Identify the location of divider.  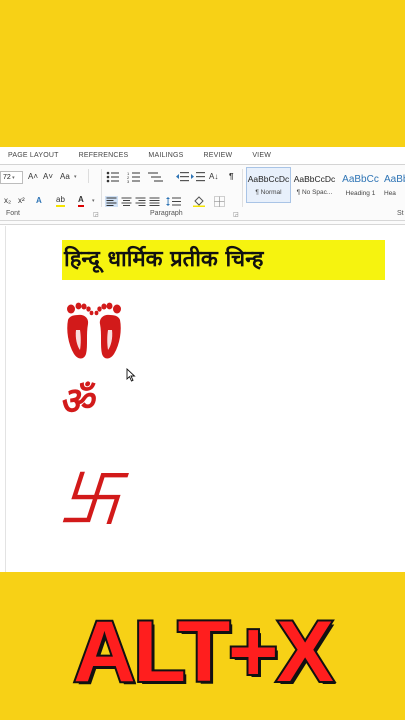
(88, 176).